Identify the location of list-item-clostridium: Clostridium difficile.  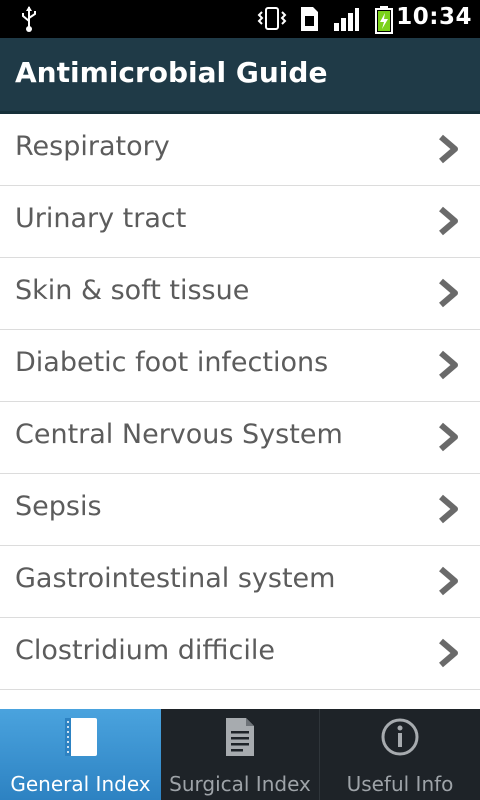
(240, 654).